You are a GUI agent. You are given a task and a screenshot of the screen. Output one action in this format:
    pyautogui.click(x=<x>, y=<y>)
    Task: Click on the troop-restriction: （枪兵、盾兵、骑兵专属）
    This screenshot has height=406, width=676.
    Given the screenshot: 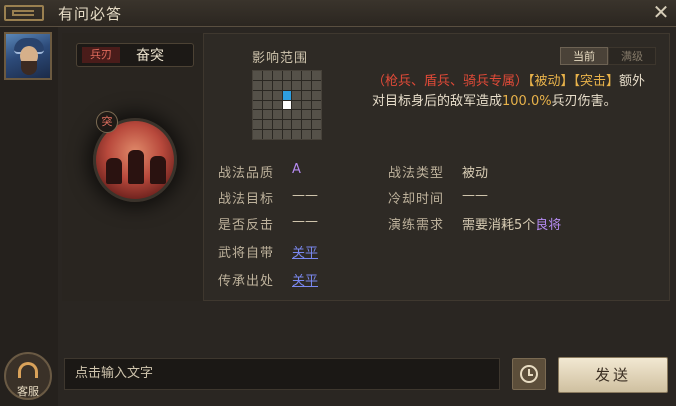 What is the action you would take?
    pyautogui.click(x=450, y=81)
    